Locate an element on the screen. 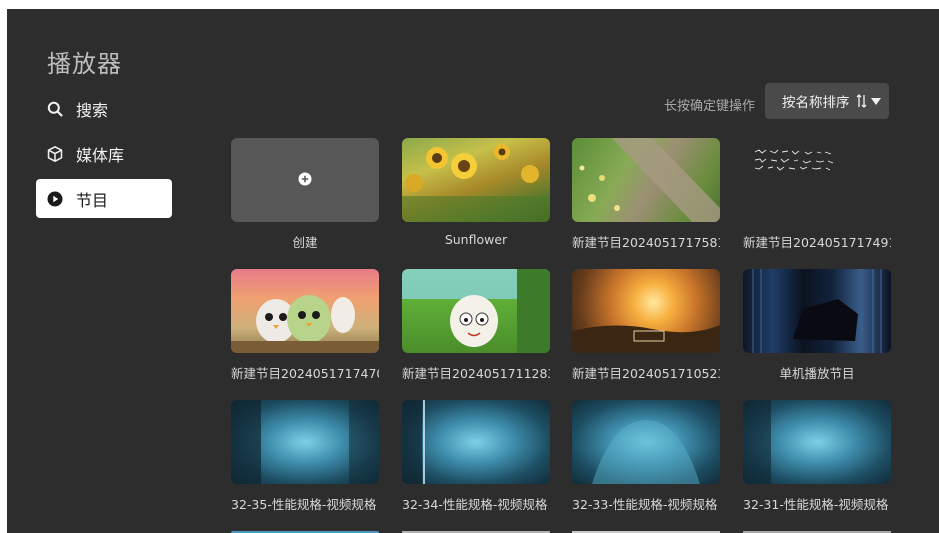 This screenshot has height=533, width=939. sidebar-item-search: 搜索 is located at coordinates (104, 108).